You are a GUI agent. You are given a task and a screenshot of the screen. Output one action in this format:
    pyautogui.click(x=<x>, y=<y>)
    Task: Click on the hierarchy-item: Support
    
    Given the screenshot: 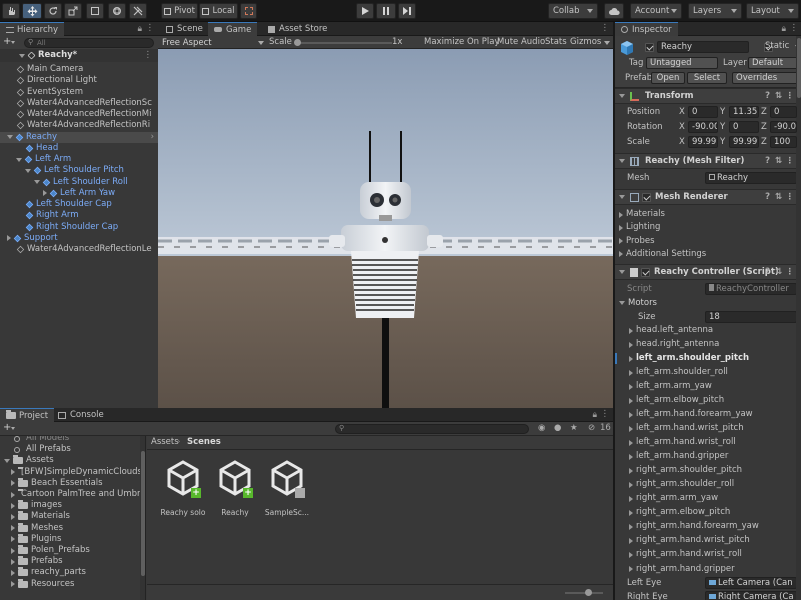 What is the action you would take?
    pyautogui.click(x=79, y=238)
    